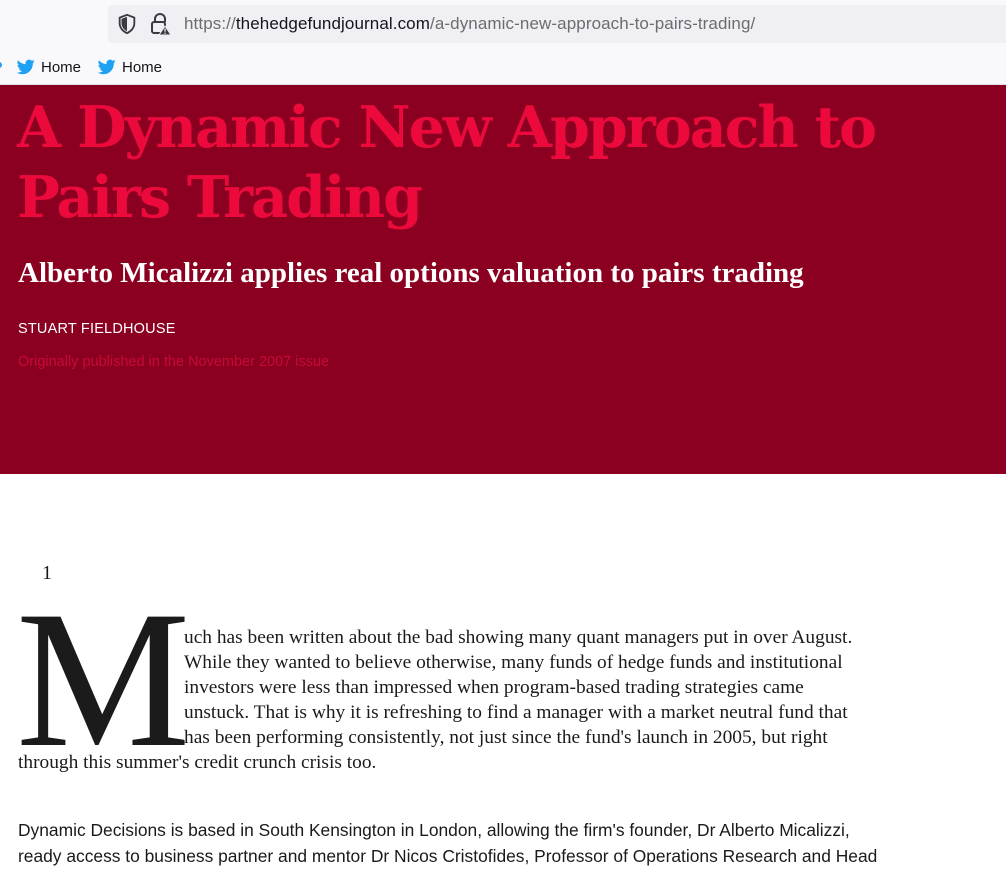 This screenshot has width=1006, height=871. Describe the element at coordinates (127, 24) in the screenshot. I see `tracking-protection-shield-icon` at that location.